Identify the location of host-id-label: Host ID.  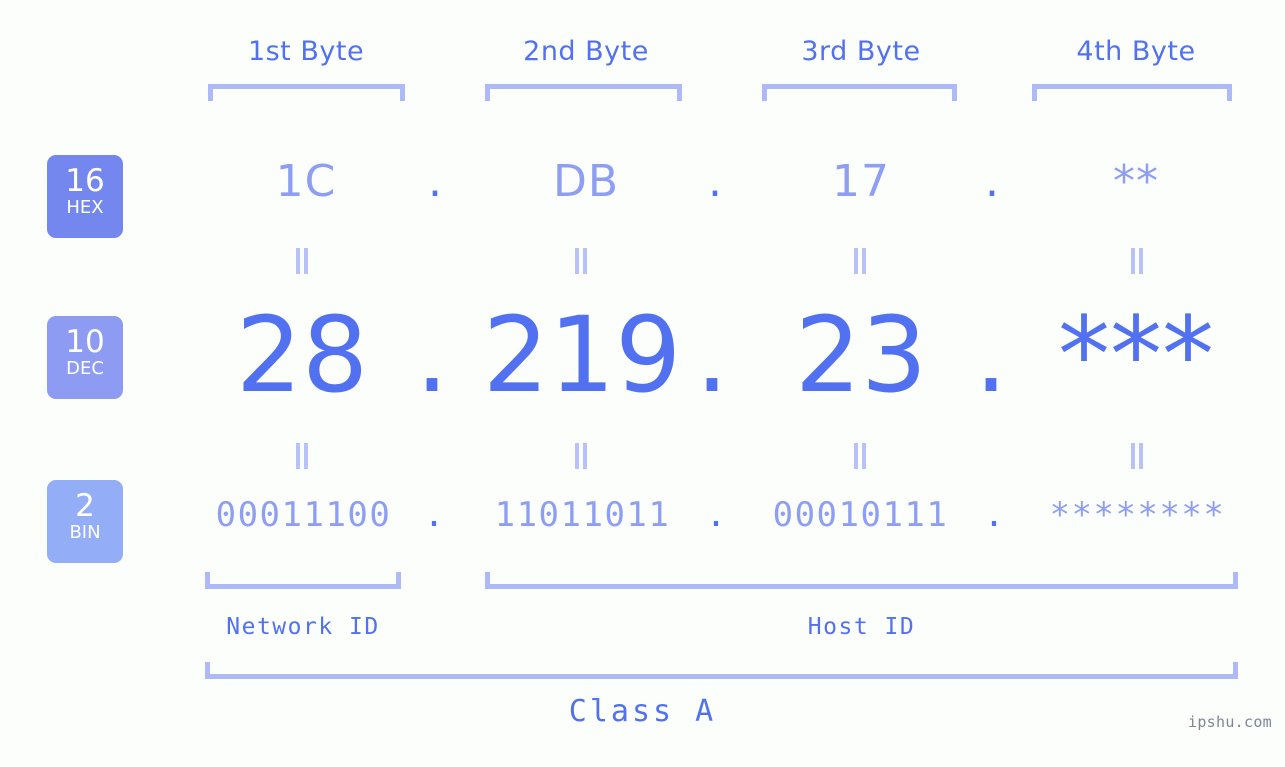
(861, 627).